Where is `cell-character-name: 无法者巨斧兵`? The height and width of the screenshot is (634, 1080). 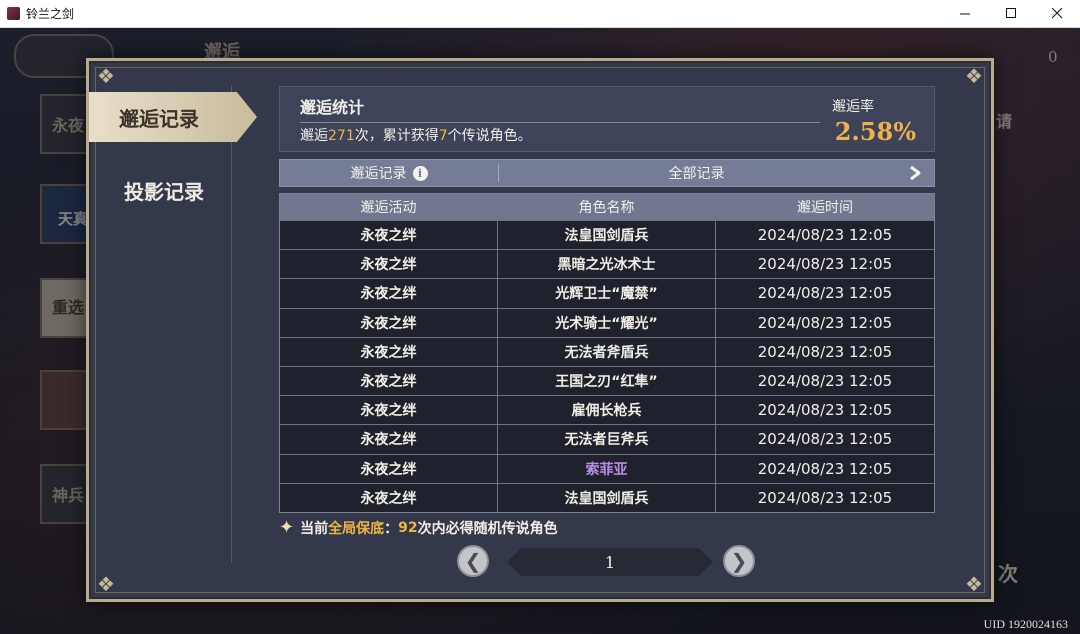
cell-character-name: 无法者巨斧兵 is located at coordinates (607, 439).